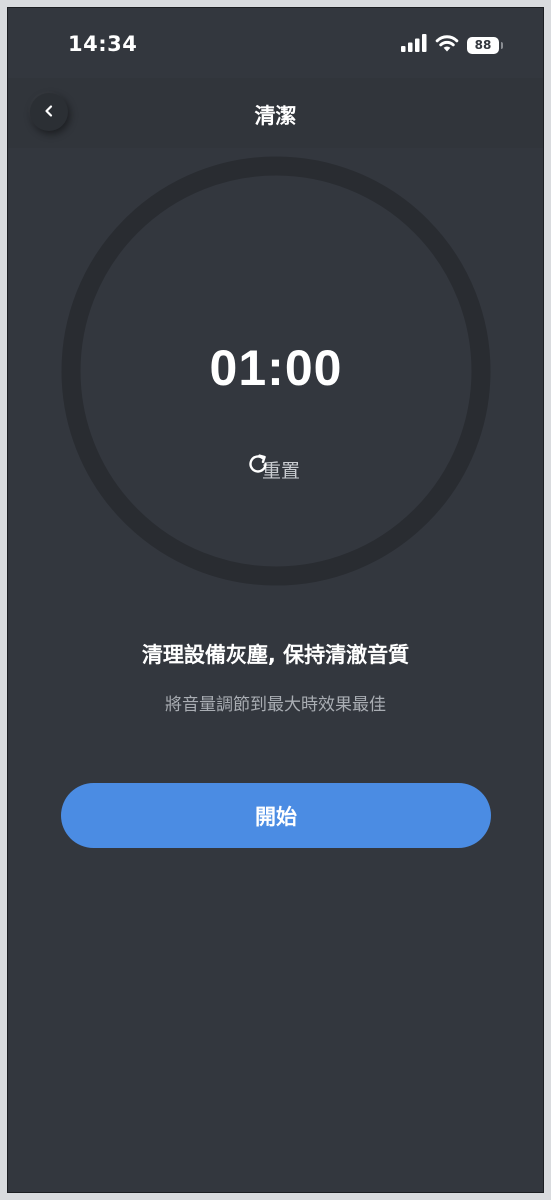 The image size is (551, 1200). What do you see at coordinates (502, 45) in the screenshot?
I see `battery-cap` at bounding box center [502, 45].